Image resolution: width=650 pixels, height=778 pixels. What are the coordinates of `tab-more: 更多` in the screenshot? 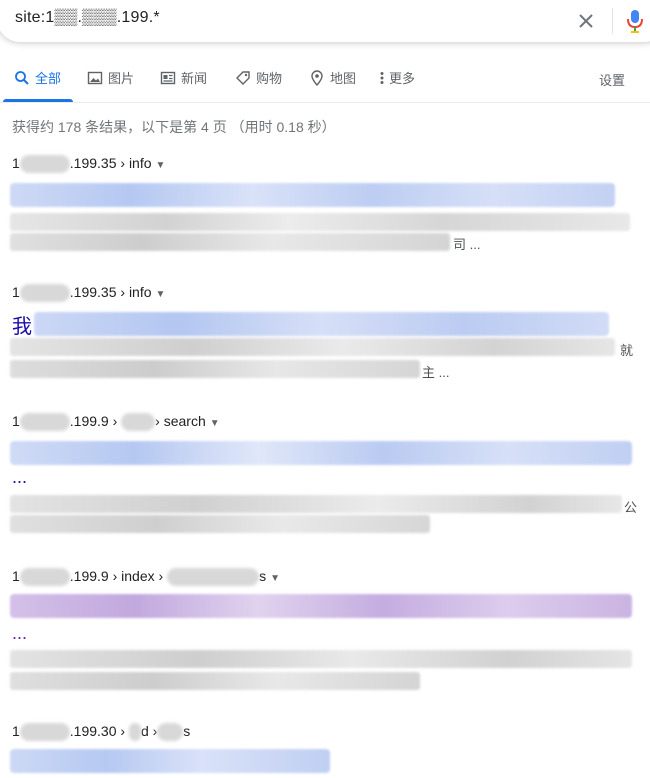 It's located at (396, 77).